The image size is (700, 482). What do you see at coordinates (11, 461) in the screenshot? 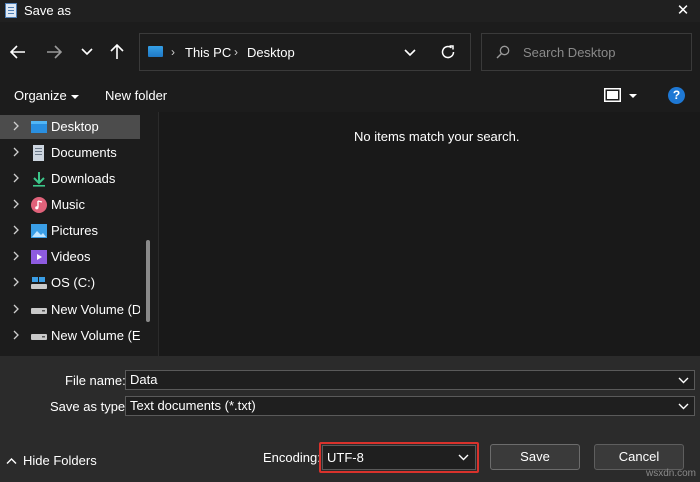
I see `chevron-up-icon` at bounding box center [11, 461].